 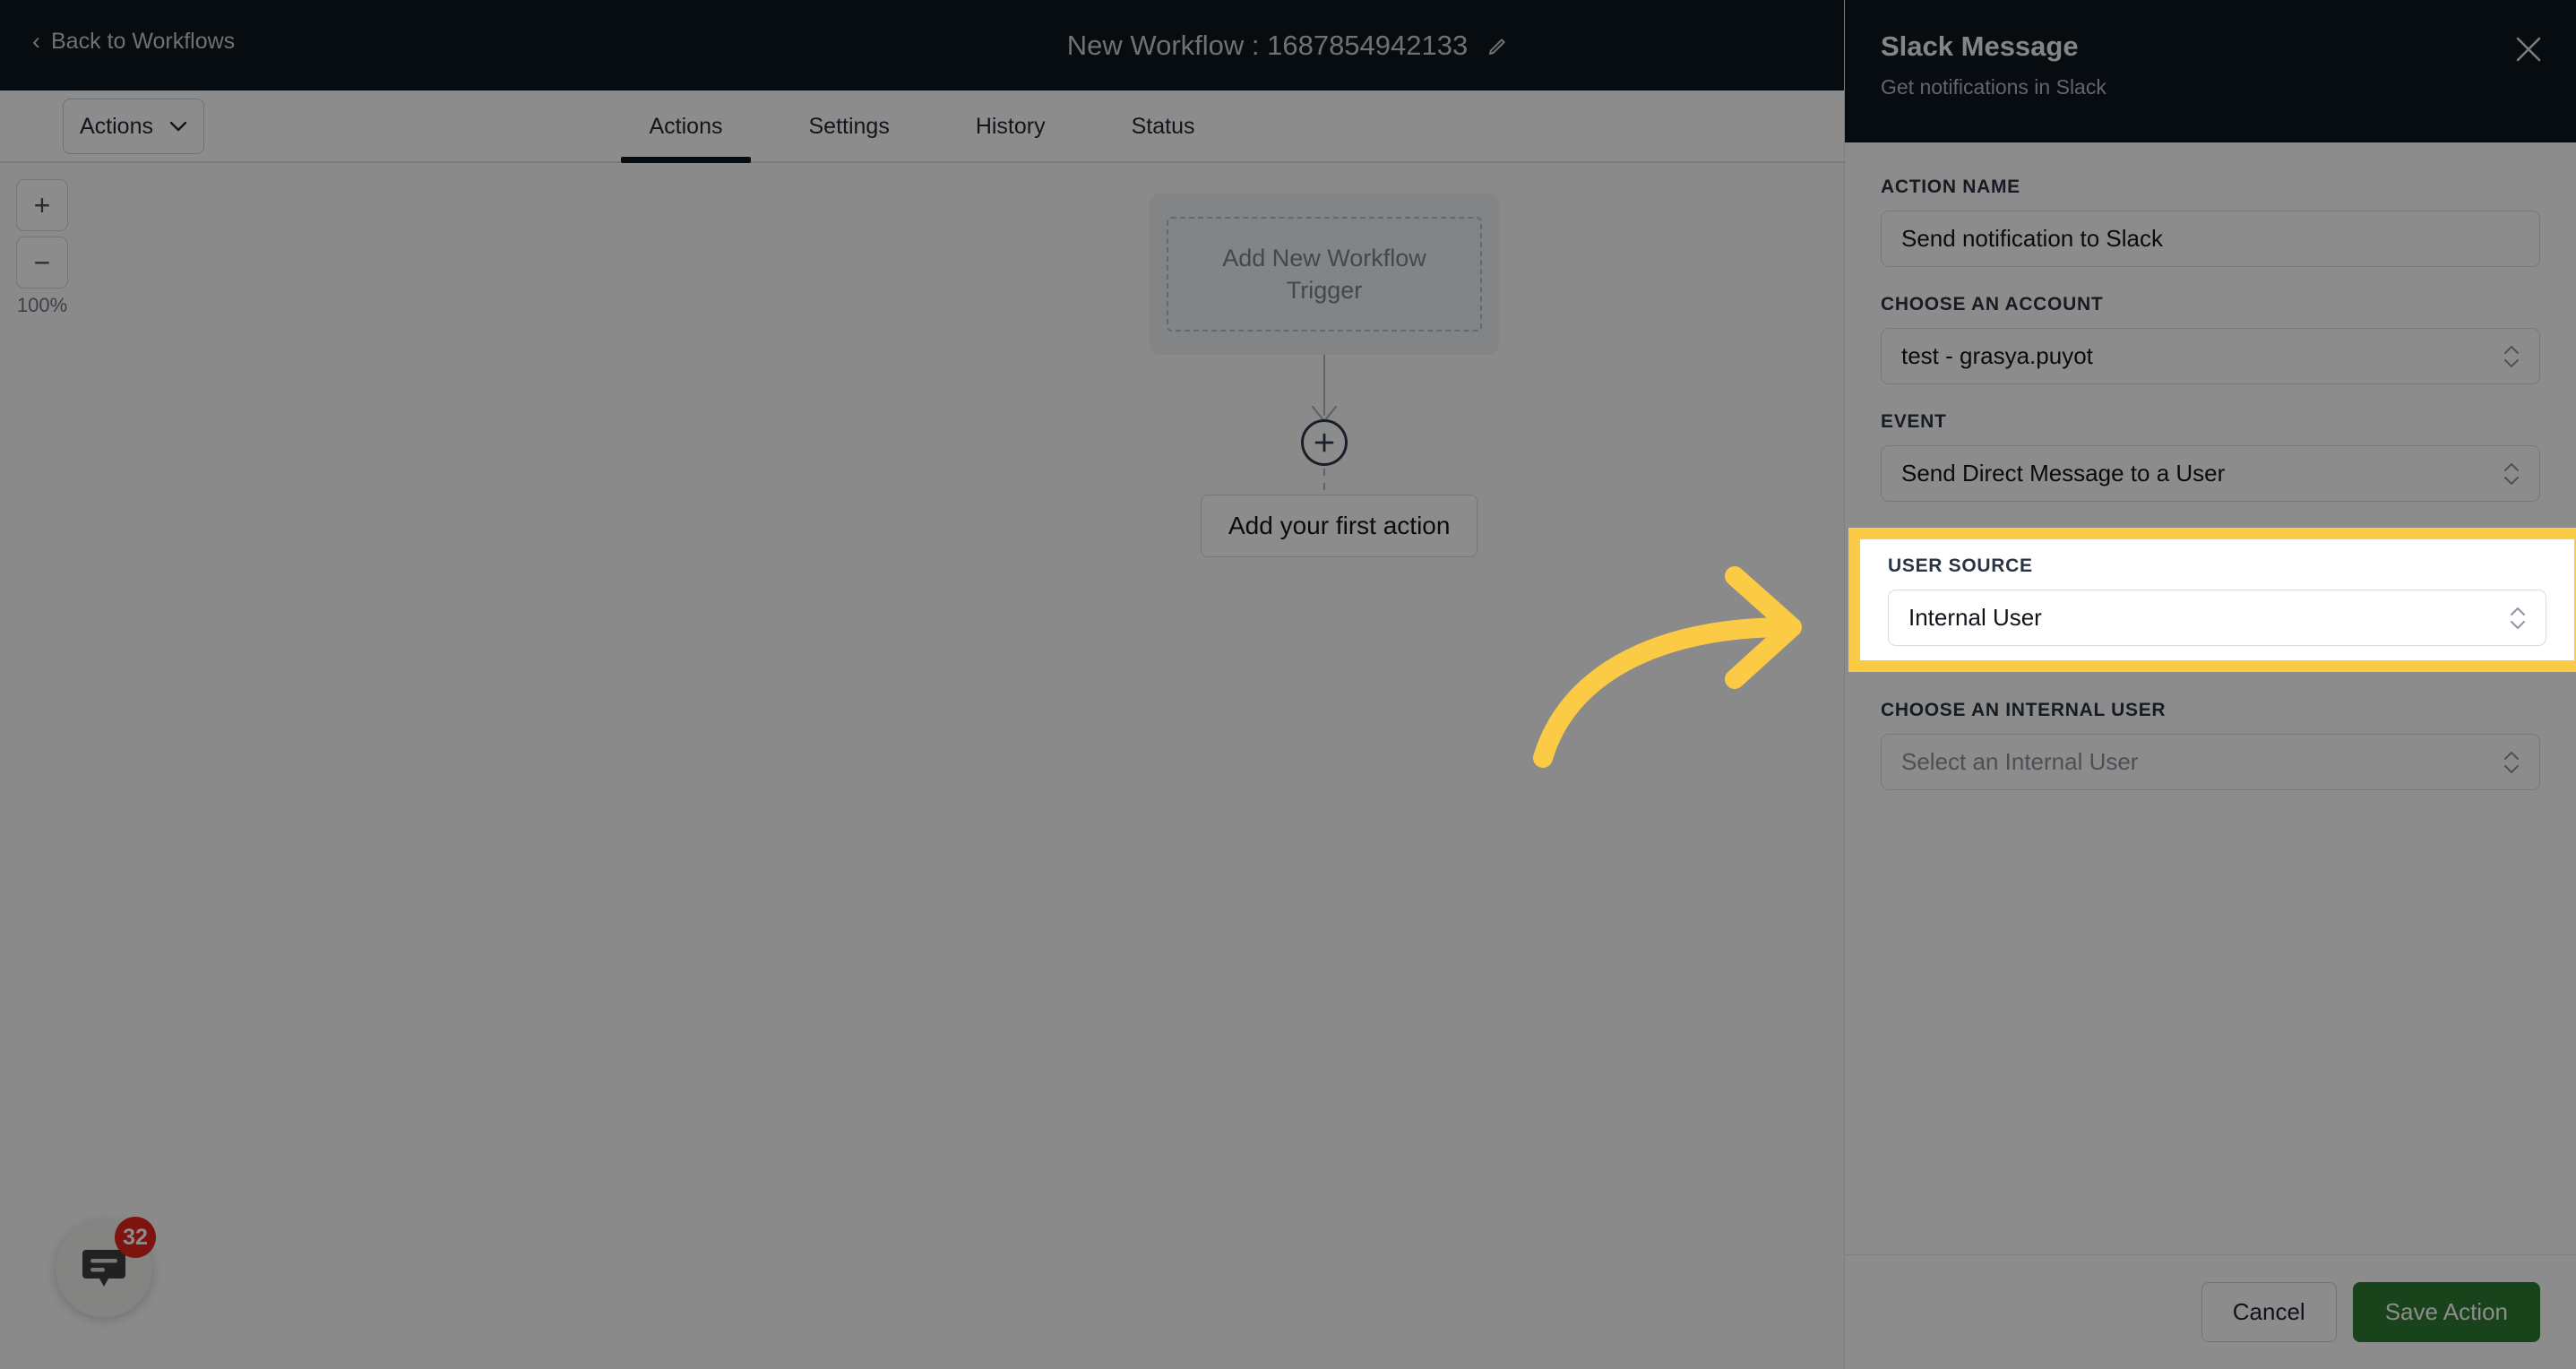 I want to click on back-to-workflows-link: ‹ Back to Workflows, so click(x=133, y=42).